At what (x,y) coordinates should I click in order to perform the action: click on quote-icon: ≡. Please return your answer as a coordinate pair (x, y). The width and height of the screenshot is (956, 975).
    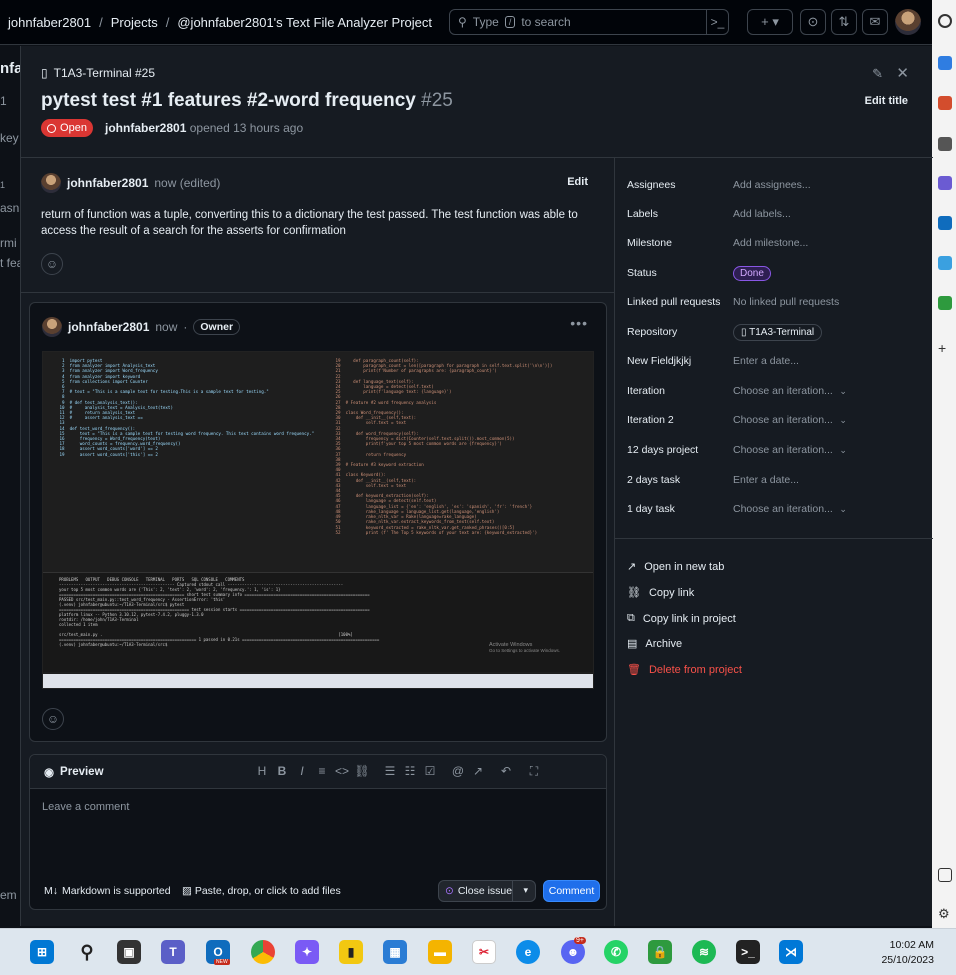
    Looking at the image, I should click on (322, 771).